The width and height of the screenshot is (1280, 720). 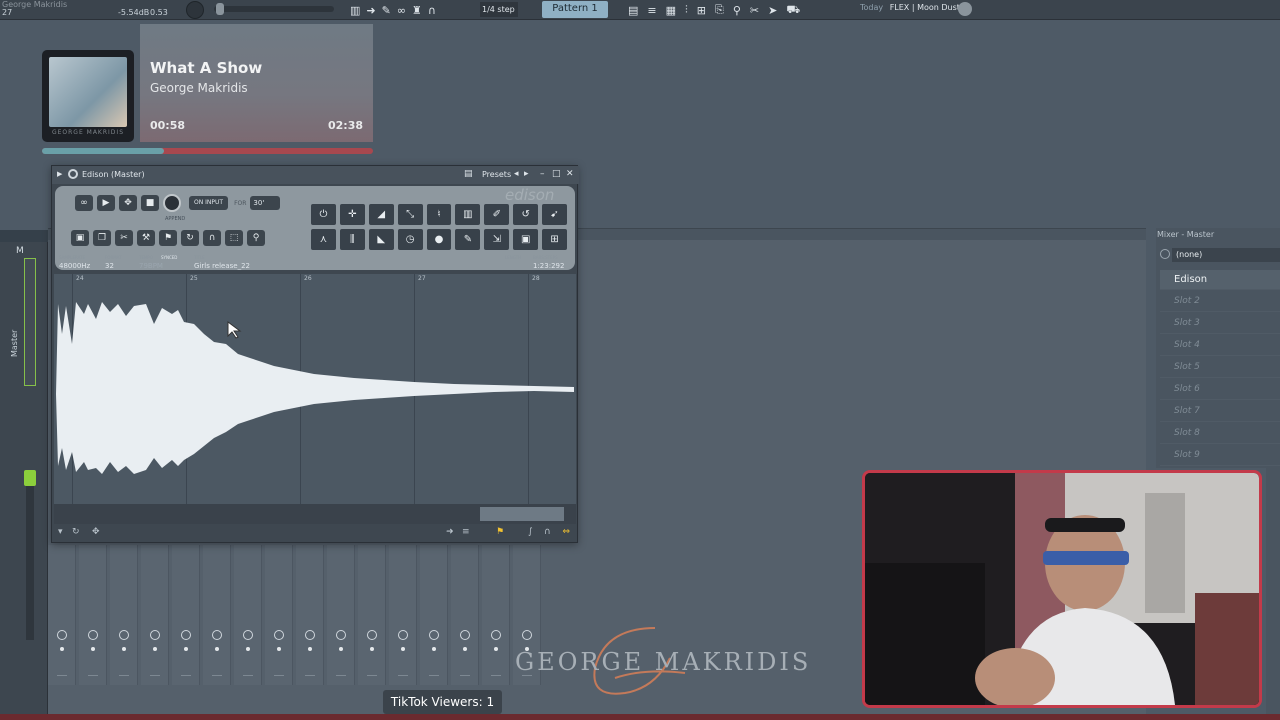 I want to click on next-preset-icon: ▸, so click(x=526, y=174).